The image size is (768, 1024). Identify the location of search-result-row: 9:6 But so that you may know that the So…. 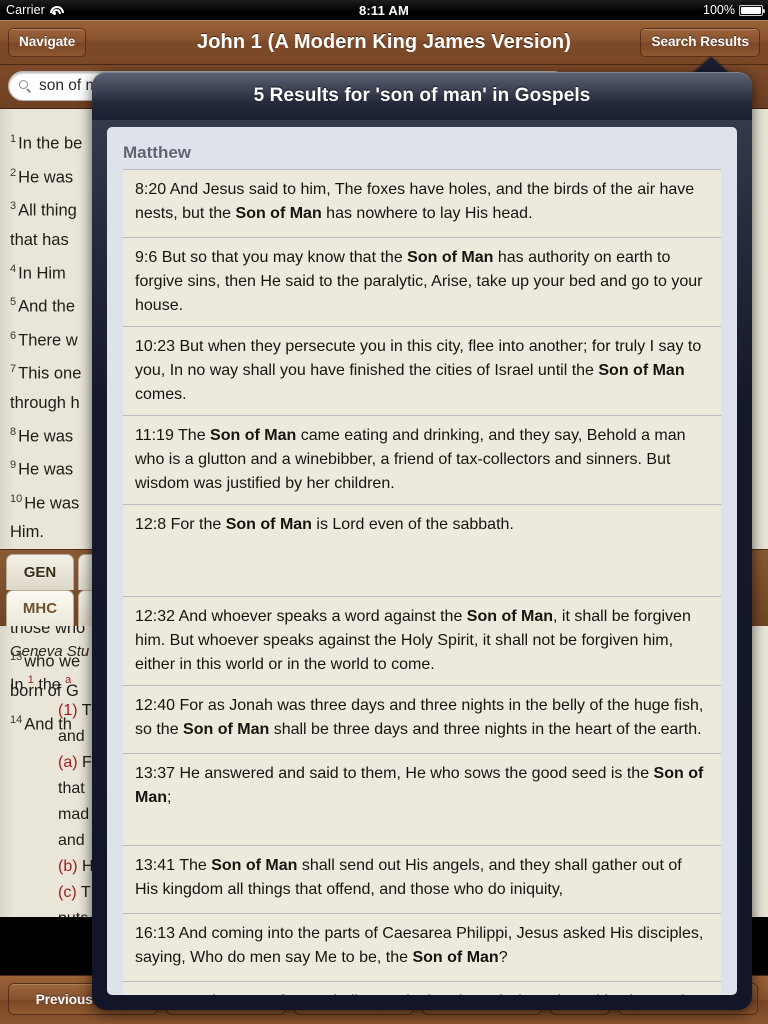
(422, 282).